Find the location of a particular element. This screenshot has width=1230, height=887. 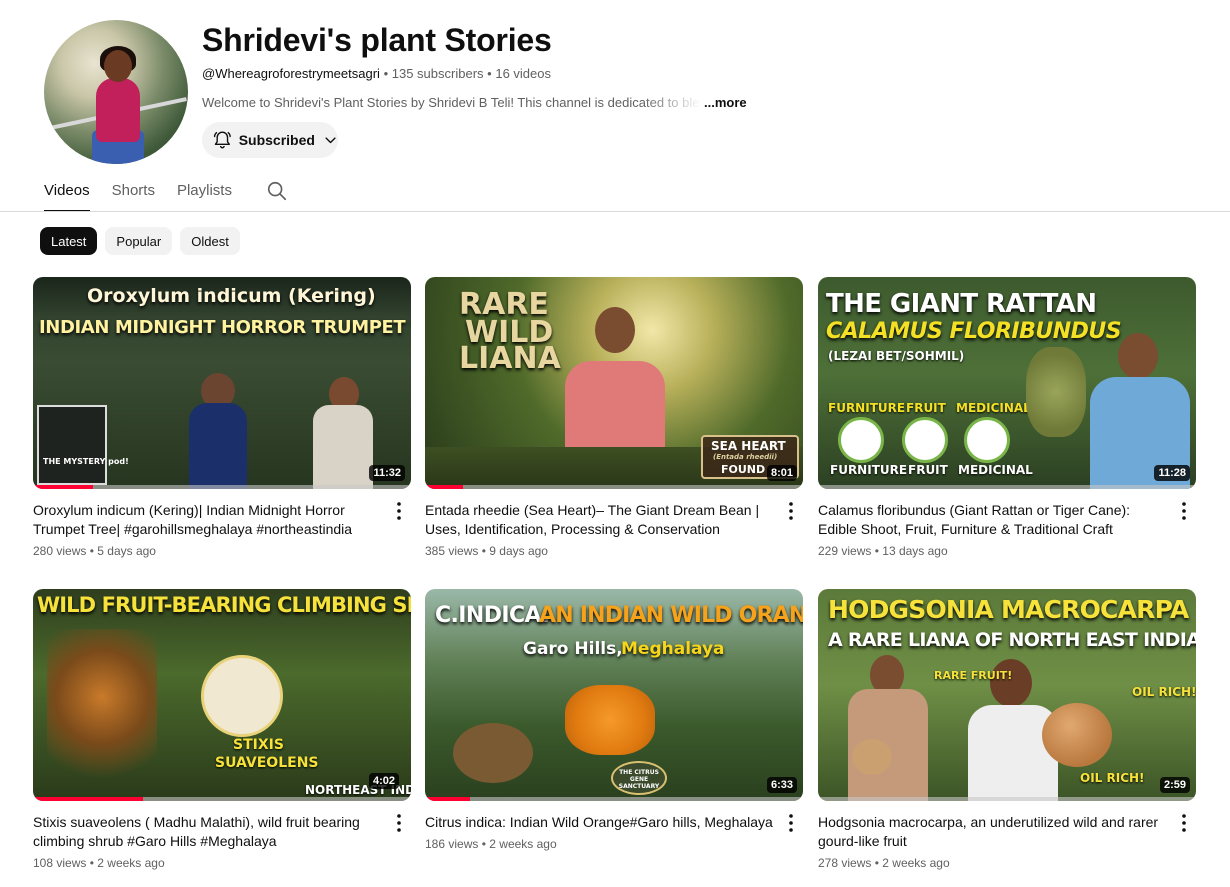

thumb-text: Garo Hills, is located at coordinates (573, 649).